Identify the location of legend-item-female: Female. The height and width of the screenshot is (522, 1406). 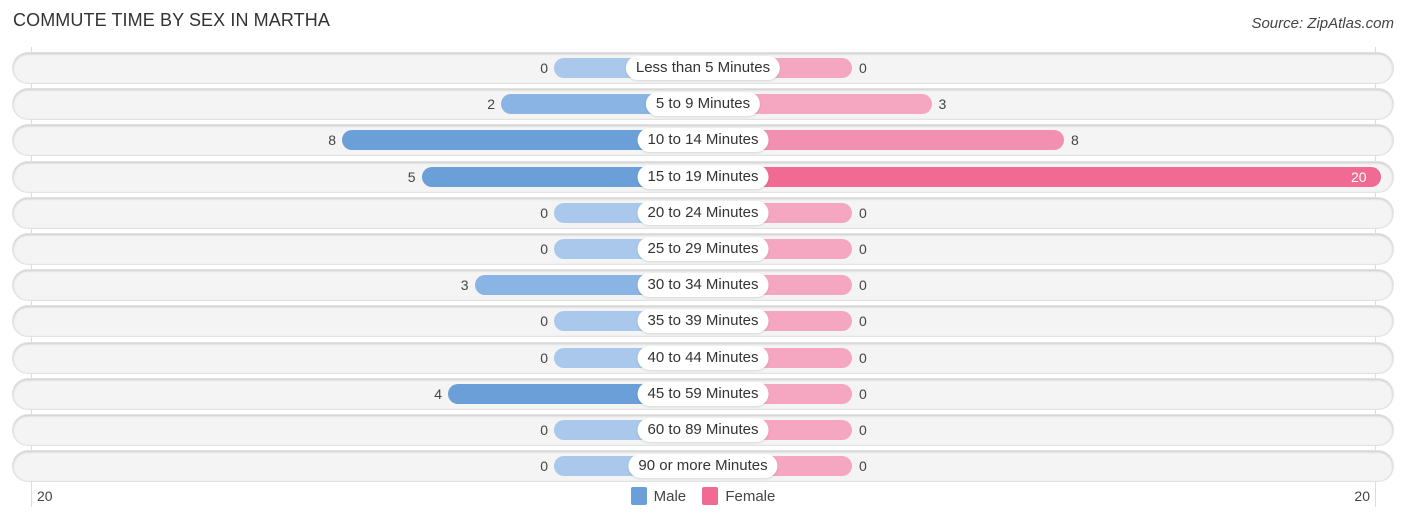
(738, 496).